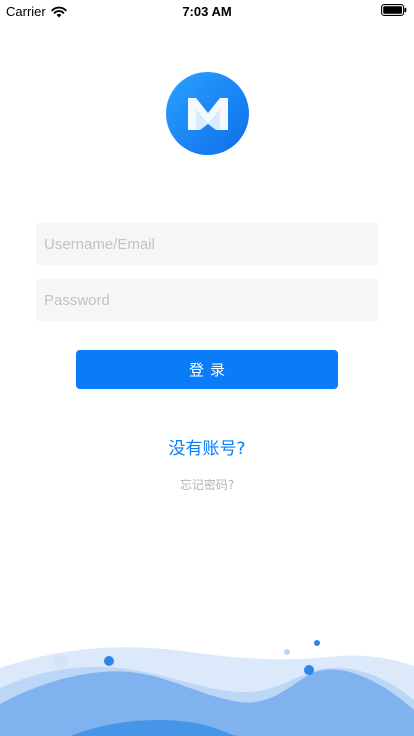  Describe the element at coordinates (207, 244) in the screenshot. I see `username-input` at that location.